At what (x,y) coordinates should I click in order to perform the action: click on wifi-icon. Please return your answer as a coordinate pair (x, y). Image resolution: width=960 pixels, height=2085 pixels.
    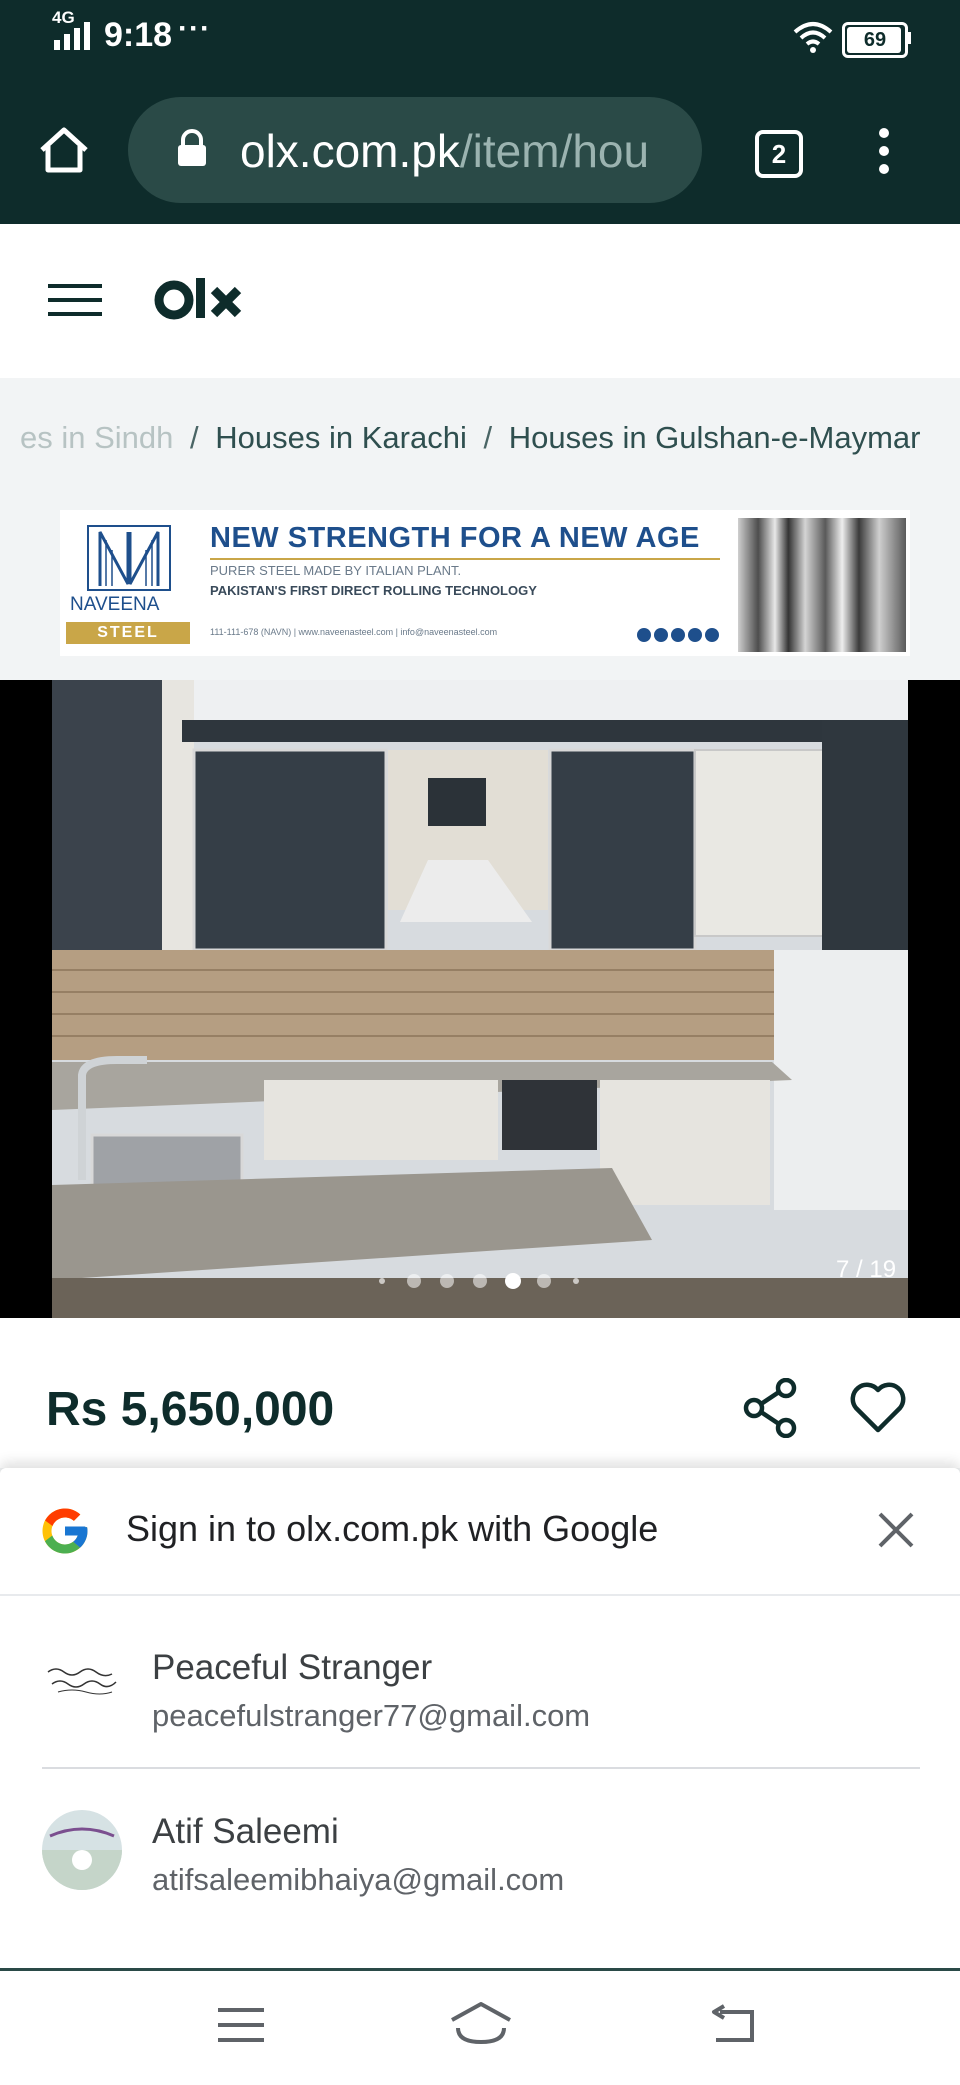
    Looking at the image, I should click on (813, 39).